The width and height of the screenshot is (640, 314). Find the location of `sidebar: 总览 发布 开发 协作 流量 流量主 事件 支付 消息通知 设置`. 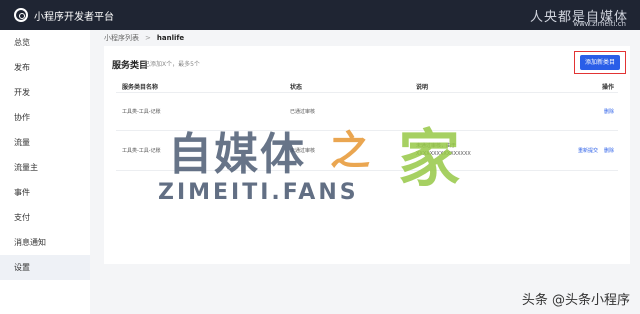

sidebar: 总览 发布 开发 协作 流量 流量主 事件 支付 消息通知 设置 is located at coordinates (45, 172).